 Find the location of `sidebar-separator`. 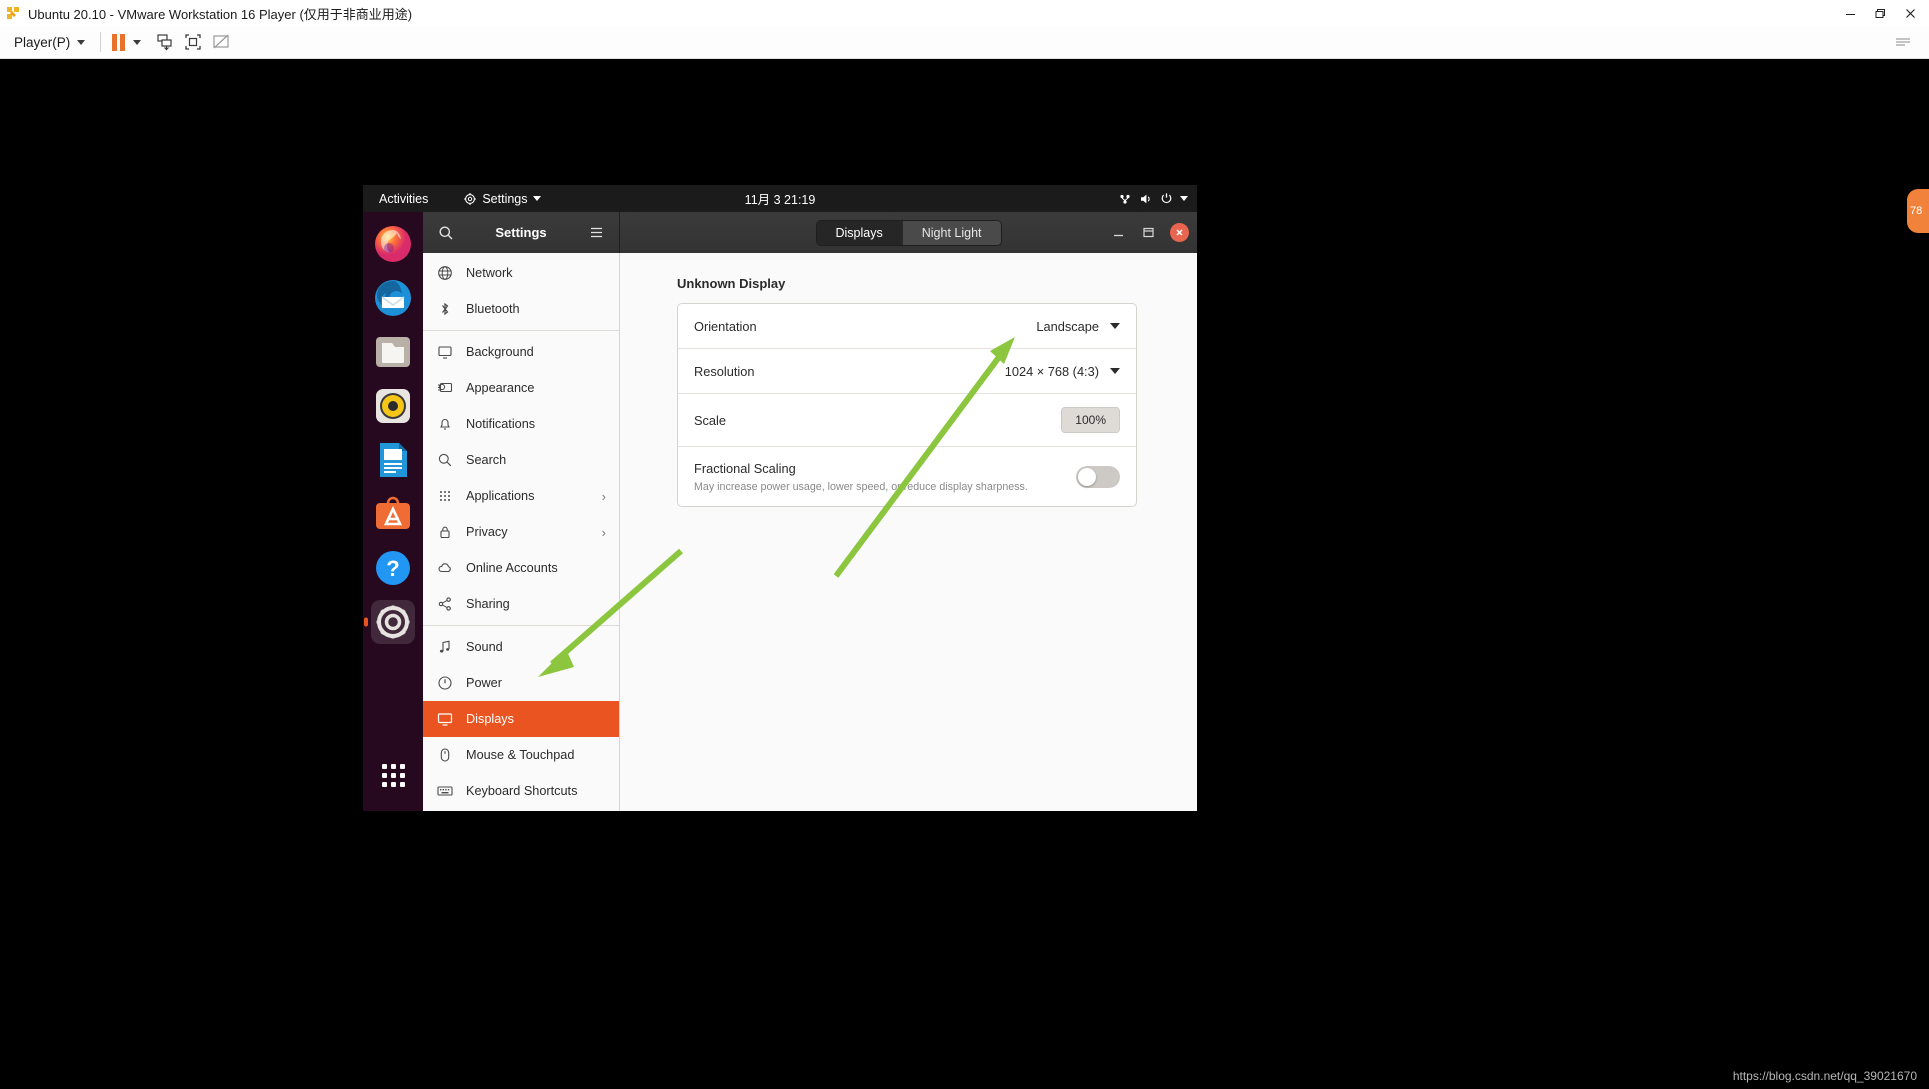

sidebar-separator is located at coordinates (521, 625).